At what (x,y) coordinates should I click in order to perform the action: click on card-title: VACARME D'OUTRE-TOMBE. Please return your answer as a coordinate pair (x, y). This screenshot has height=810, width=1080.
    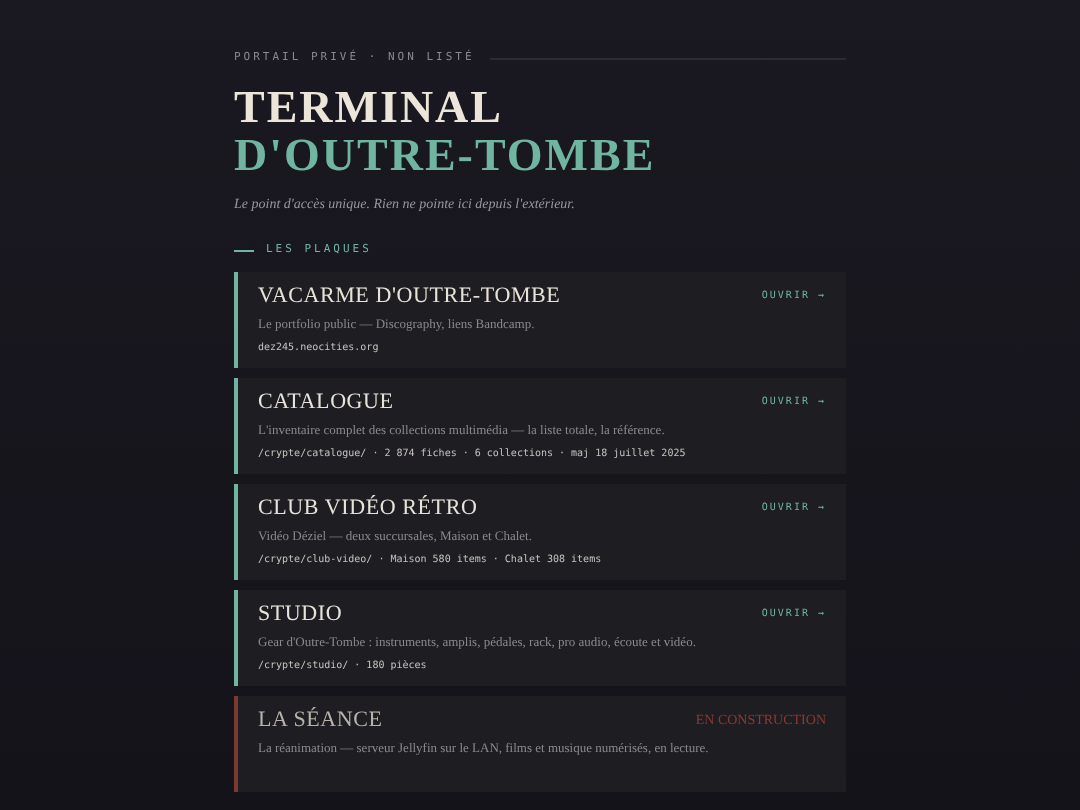
    Looking at the image, I should click on (409, 296).